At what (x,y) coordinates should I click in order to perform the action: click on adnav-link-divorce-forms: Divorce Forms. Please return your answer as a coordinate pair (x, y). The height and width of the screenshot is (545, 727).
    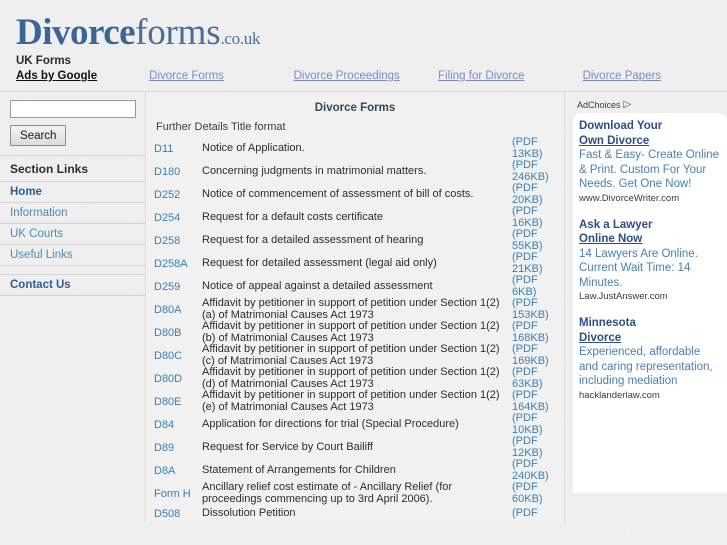
    Looking at the image, I should click on (221, 76).